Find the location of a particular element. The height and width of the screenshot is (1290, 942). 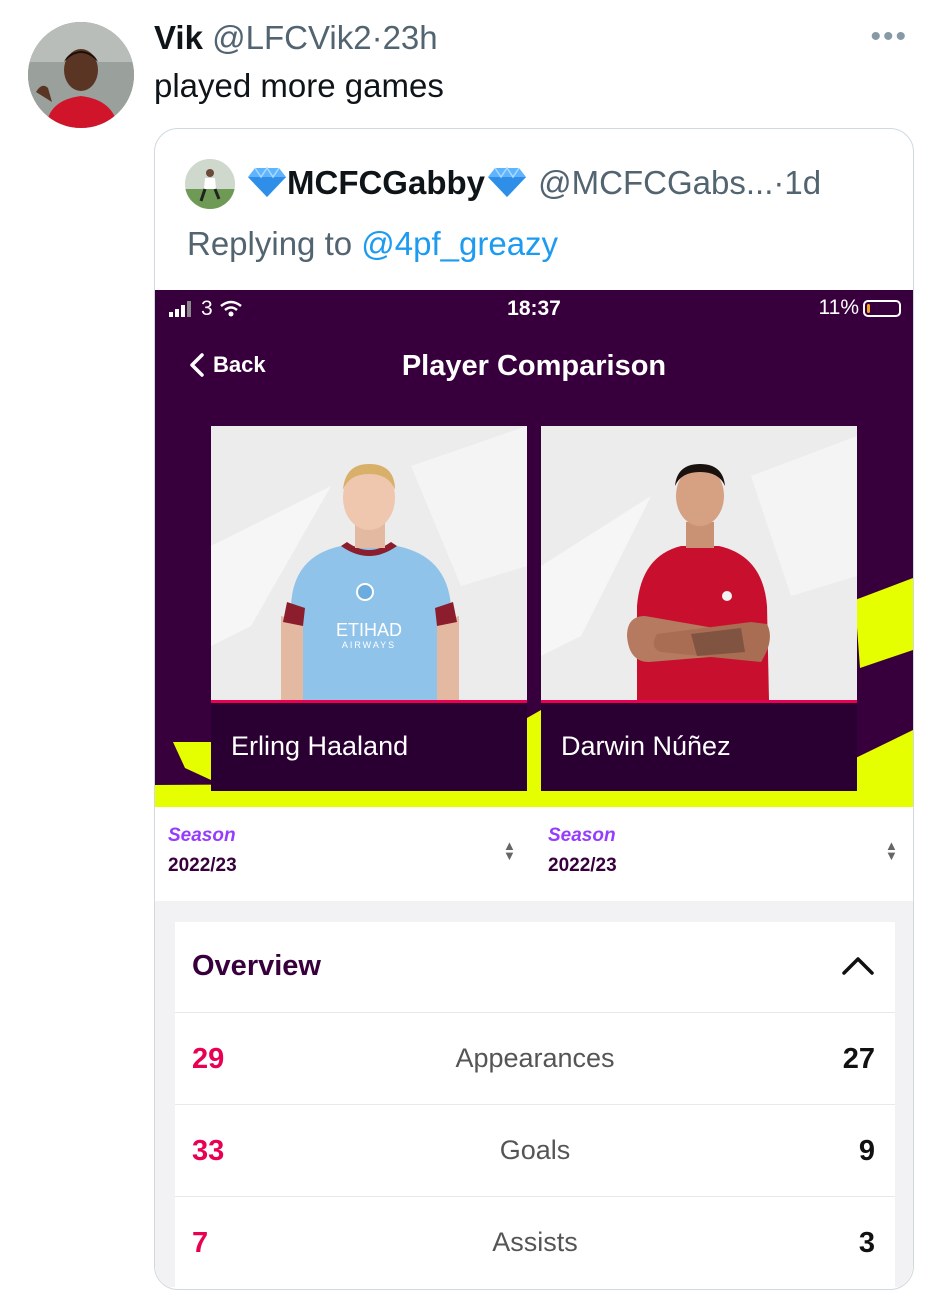

replying-to-line: Replying to @4pf_greazy is located at coordinates (372, 244).